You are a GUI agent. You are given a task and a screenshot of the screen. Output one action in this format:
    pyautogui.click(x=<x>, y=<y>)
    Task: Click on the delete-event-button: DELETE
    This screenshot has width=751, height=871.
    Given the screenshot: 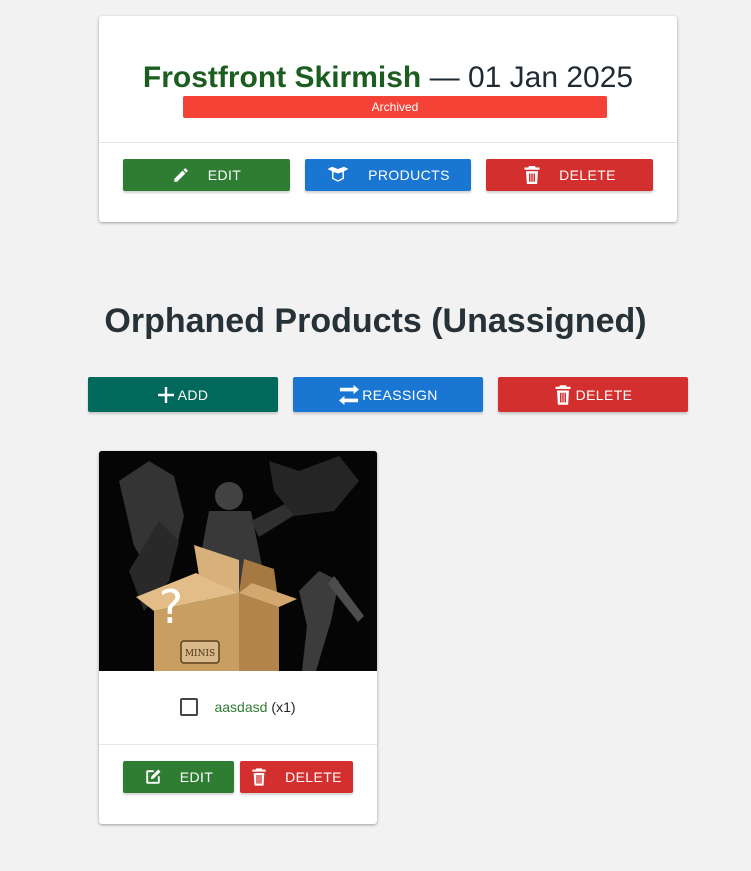 What is the action you would take?
    pyautogui.click(x=569, y=175)
    